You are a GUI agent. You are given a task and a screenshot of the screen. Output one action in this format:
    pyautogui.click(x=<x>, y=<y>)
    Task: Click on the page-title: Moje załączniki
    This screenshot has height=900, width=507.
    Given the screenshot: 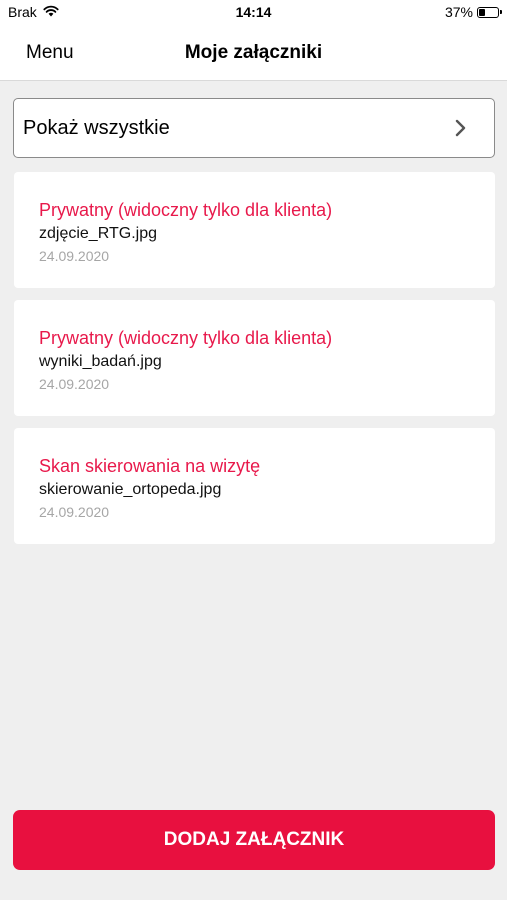 What is the action you would take?
    pyautogui.click(x=253, y=52)
    